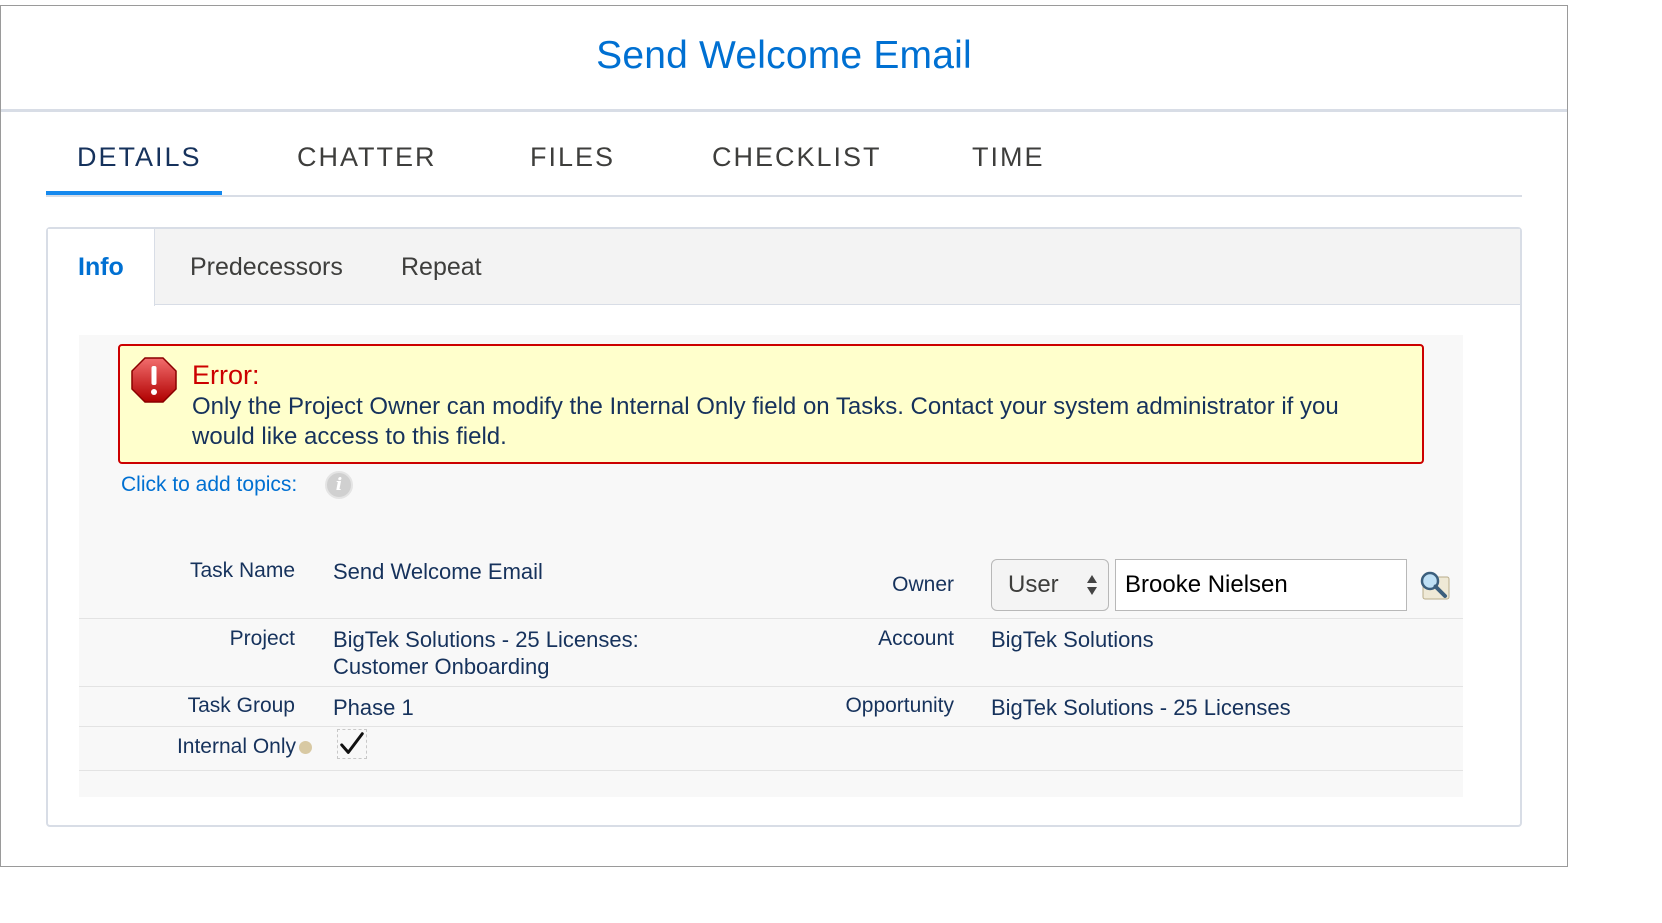 The image size is (1662, 923). I want to click on internal-only-label: Internal Only, so click(244, 747).